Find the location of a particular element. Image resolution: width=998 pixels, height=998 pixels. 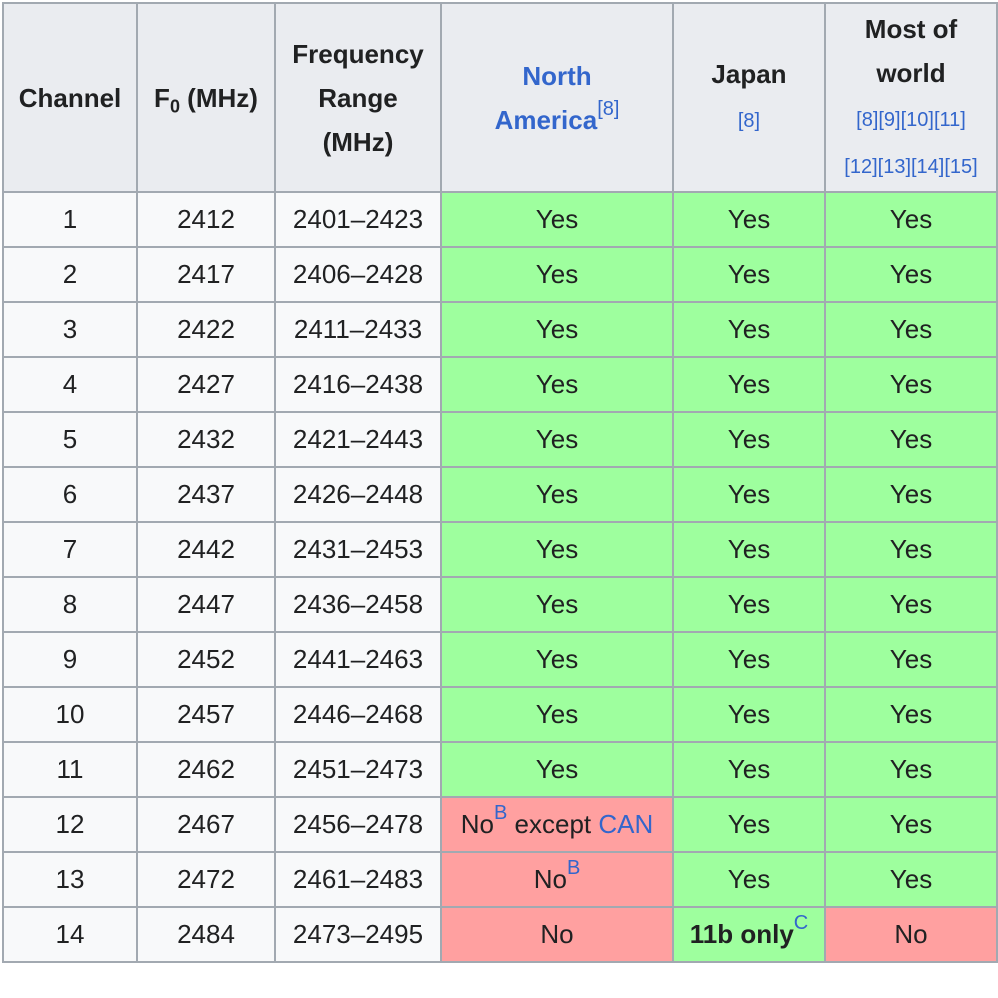

most-of-world-line2: world is located at coordinates (911, 72).